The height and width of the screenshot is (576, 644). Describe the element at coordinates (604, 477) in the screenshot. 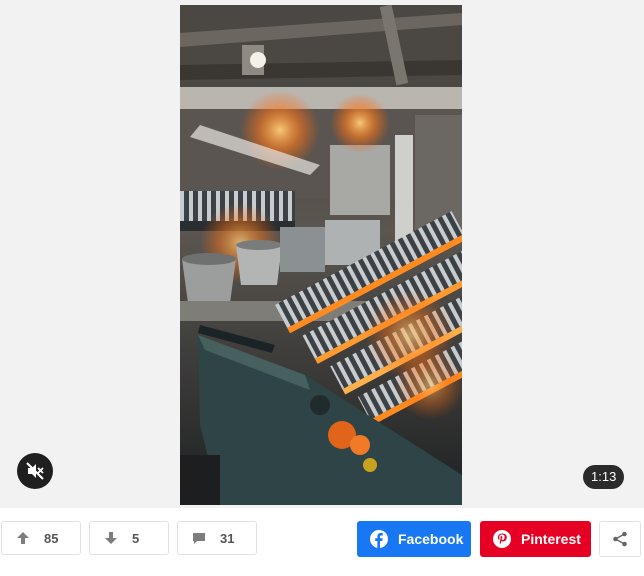

I see `video-duration: 1:13` at that location.